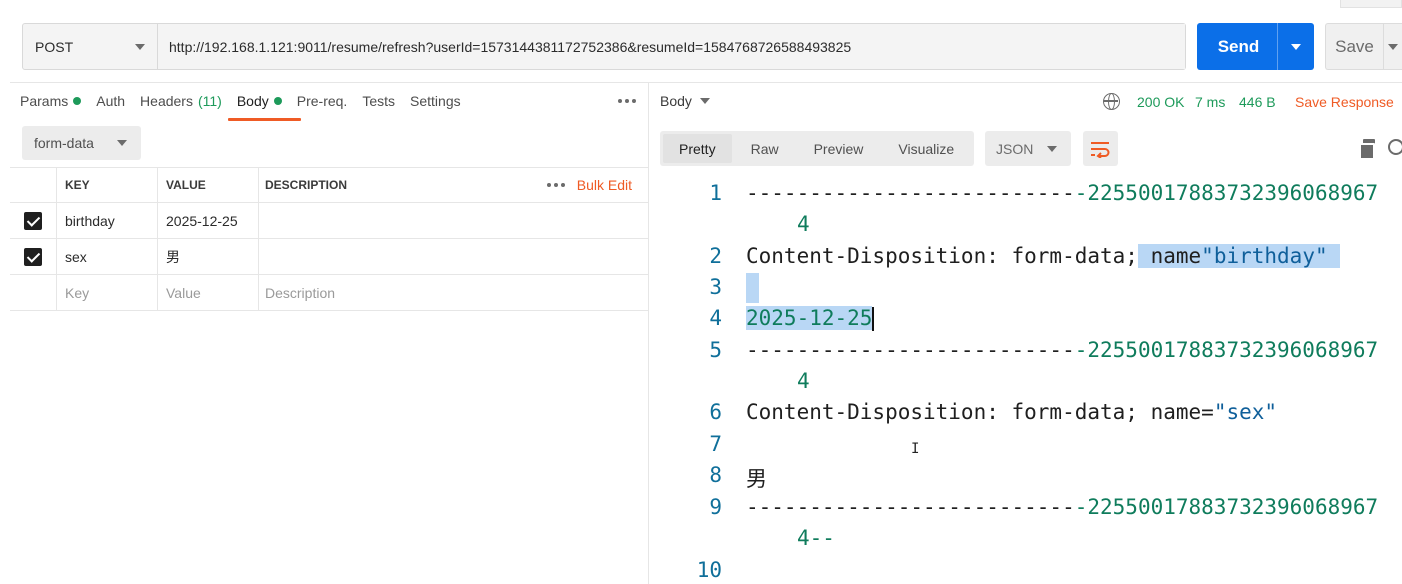  I want to click on response-time: 7 ms, so click(1210, 102).